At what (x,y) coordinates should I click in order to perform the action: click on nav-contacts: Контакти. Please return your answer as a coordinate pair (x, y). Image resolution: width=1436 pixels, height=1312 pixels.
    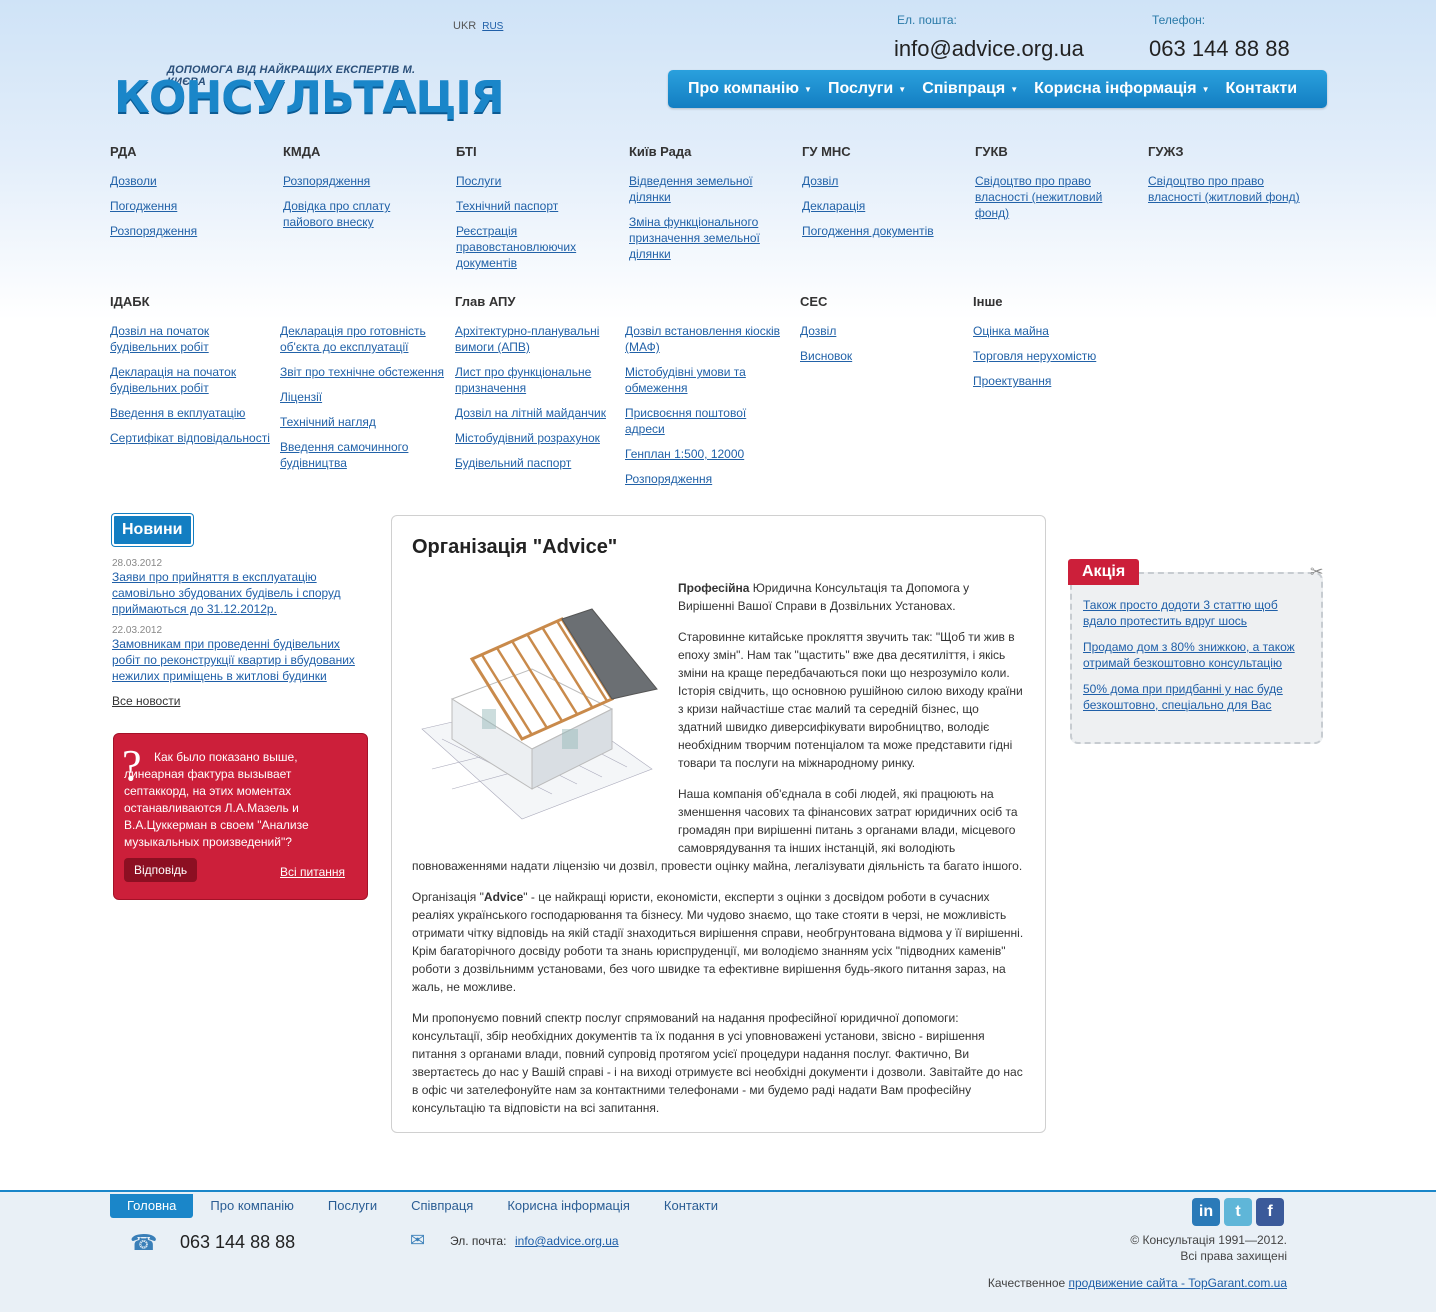
    Looking at the image, I should click on (1261, 89).